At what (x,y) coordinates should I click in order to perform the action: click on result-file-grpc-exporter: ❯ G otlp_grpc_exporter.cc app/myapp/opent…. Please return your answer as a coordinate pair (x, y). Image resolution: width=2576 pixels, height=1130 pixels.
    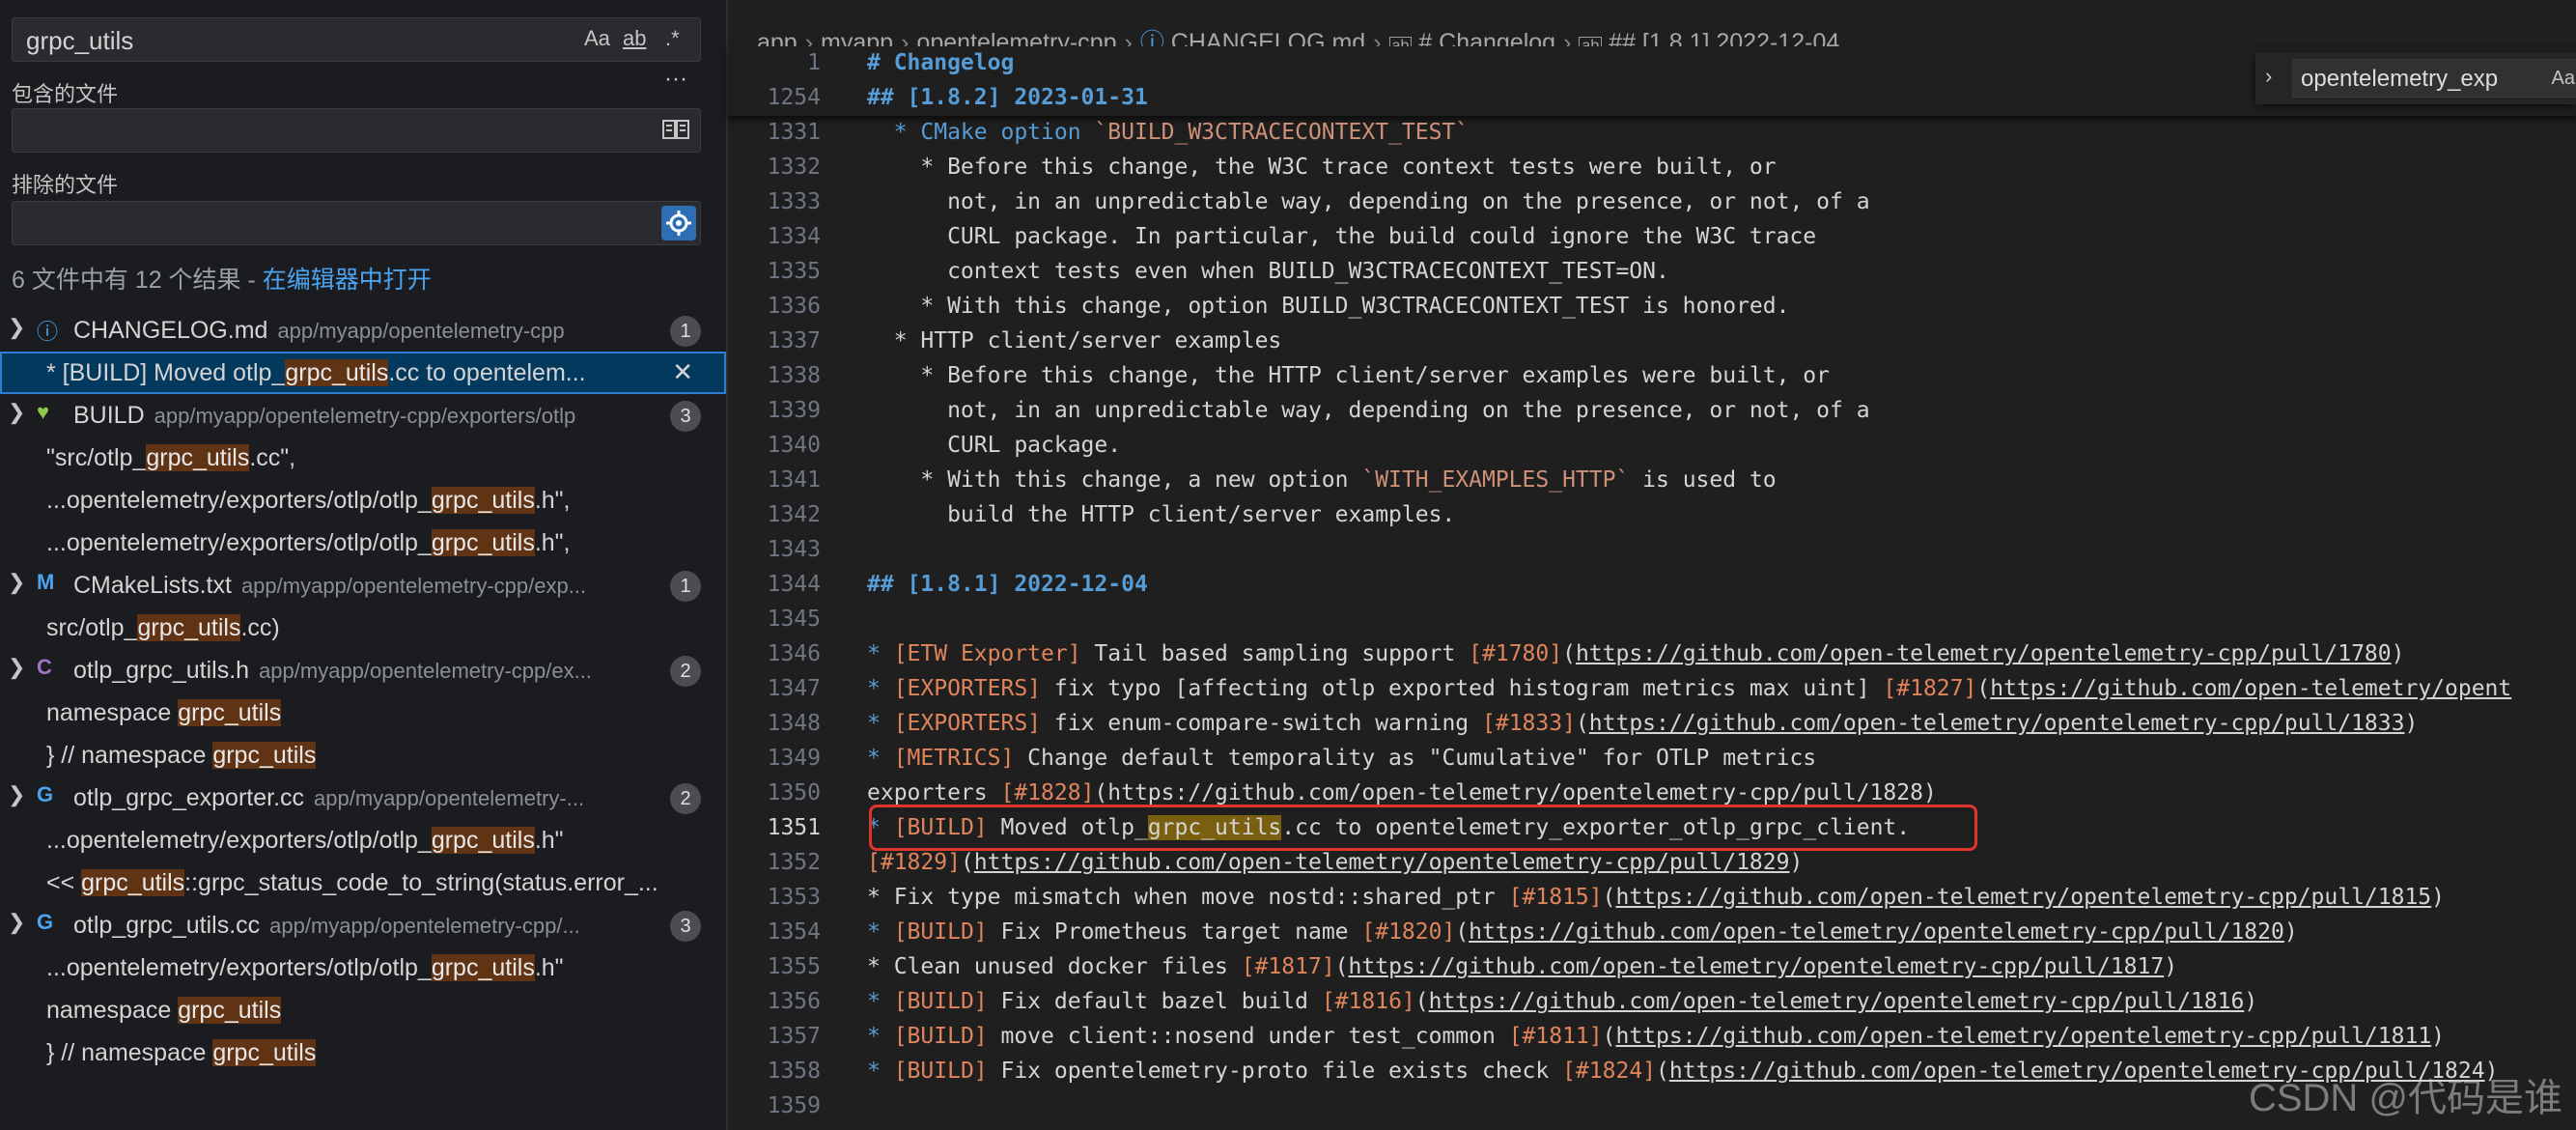
    Looking at the image, I should click on (363, 798).